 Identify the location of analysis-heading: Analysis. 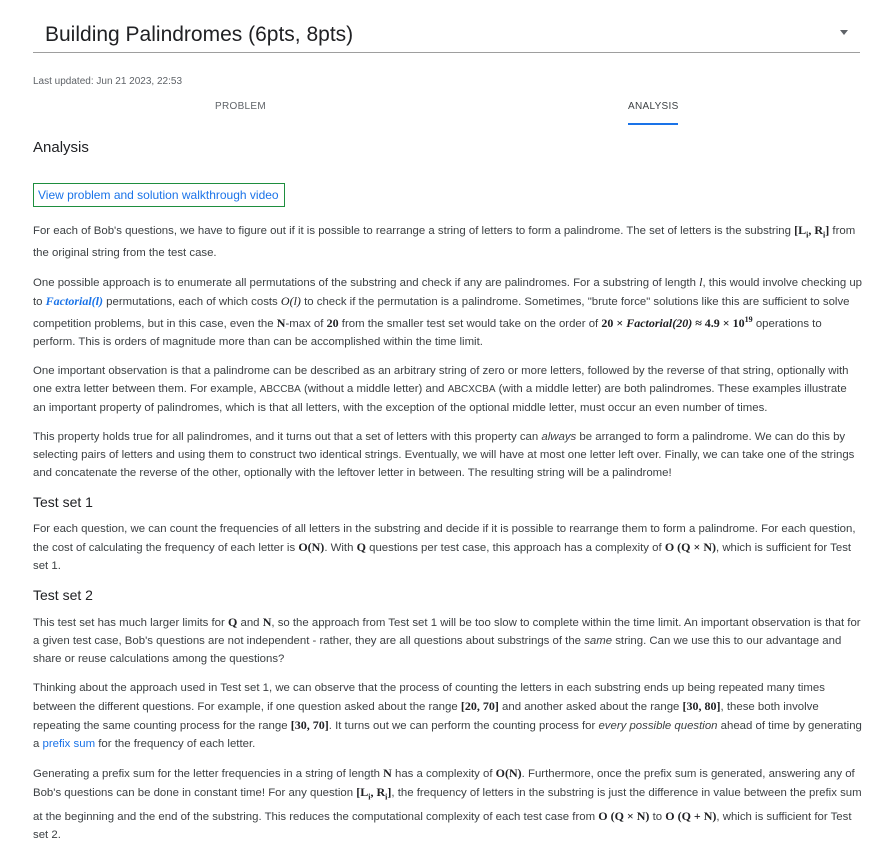
(61, 147).